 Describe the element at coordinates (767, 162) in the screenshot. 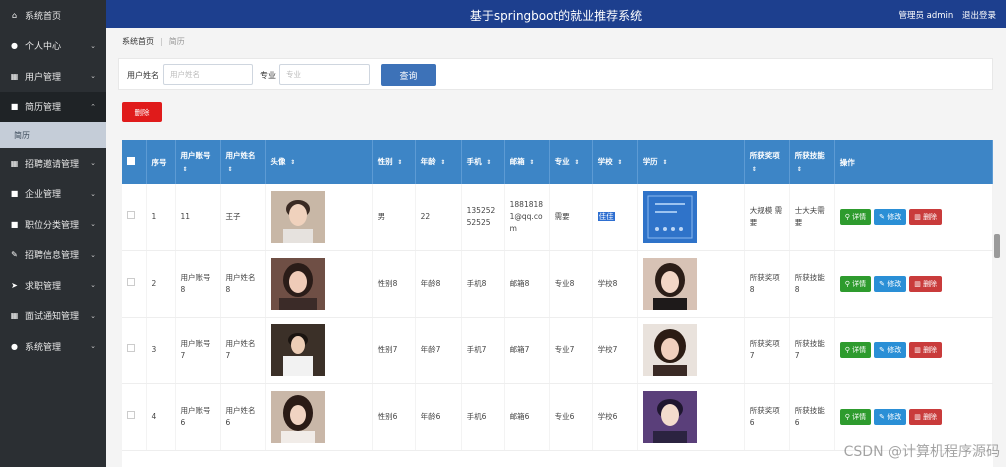

I see `col-header-awards: 所获奖项 ⇕` at that location.